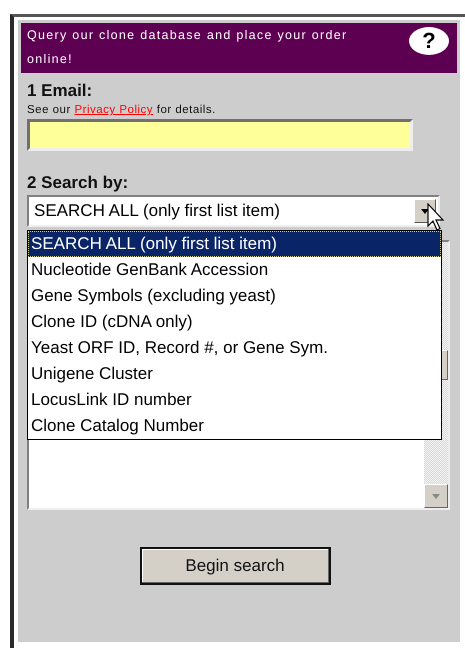 The image size is (465, 648). What do you see at coordinates (234, 348) in the screenshot?
I see `dropdown-option: Yeast ORF ID, Record #, or Gene Sym.` at bounding box center [234, 348].